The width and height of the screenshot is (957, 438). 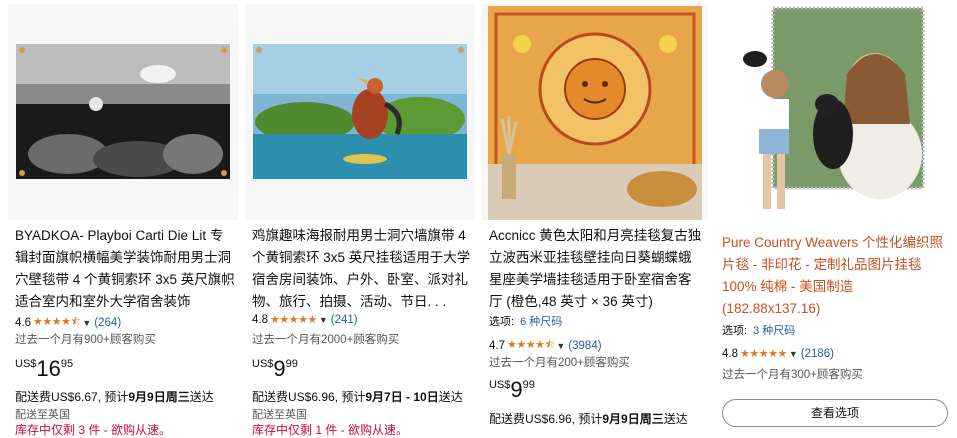 I want to click on price: US$1695, so click(x=44, y=369).